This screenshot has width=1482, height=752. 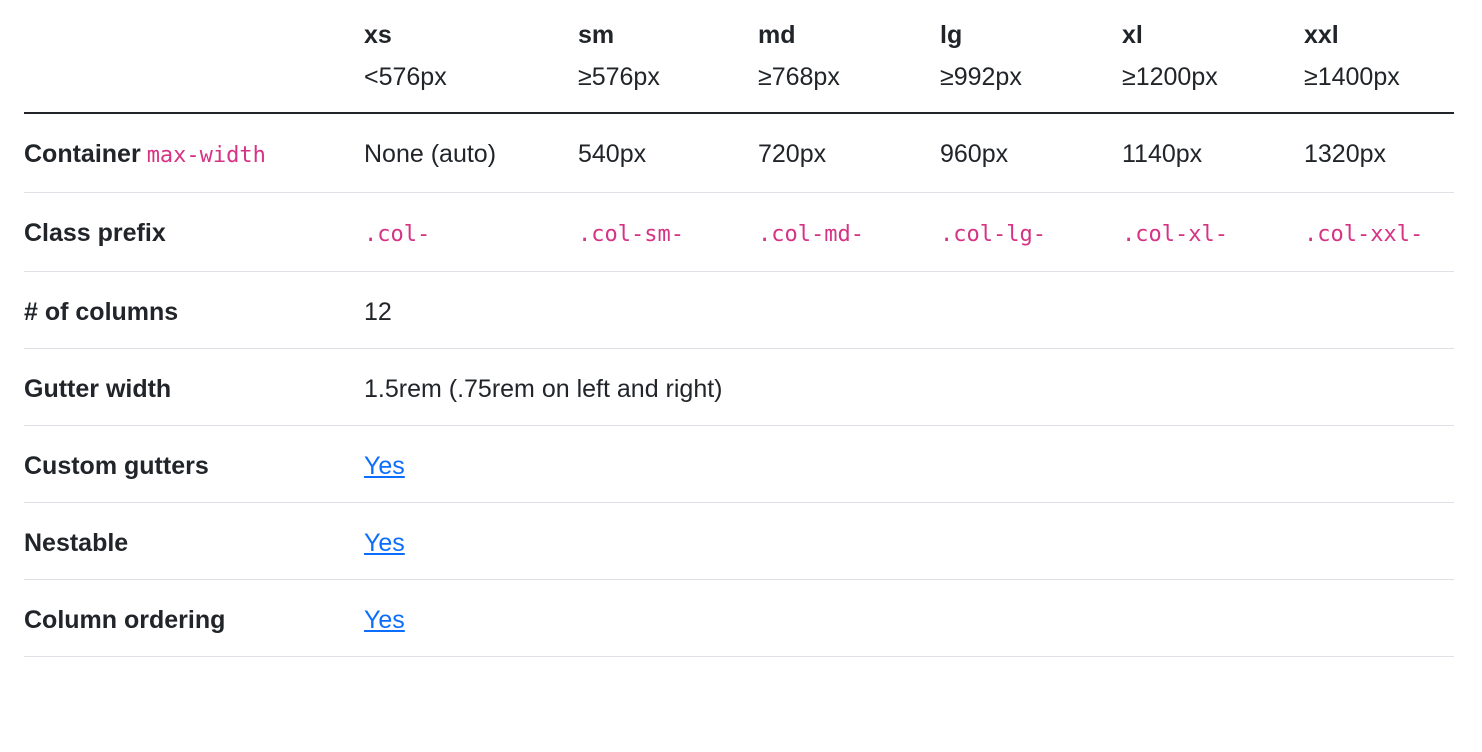 I want to click on header-xxl: xxl ≥1400px, so click(x=1379, y=57).